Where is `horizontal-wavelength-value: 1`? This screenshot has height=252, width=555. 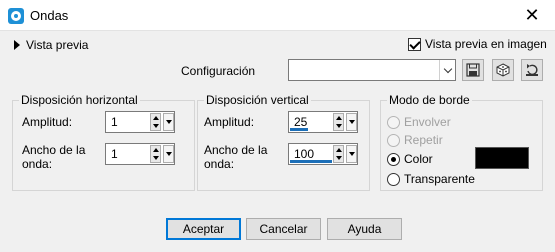 horizontal-wavelength-value: 1 is located at coordinates (114, 154).